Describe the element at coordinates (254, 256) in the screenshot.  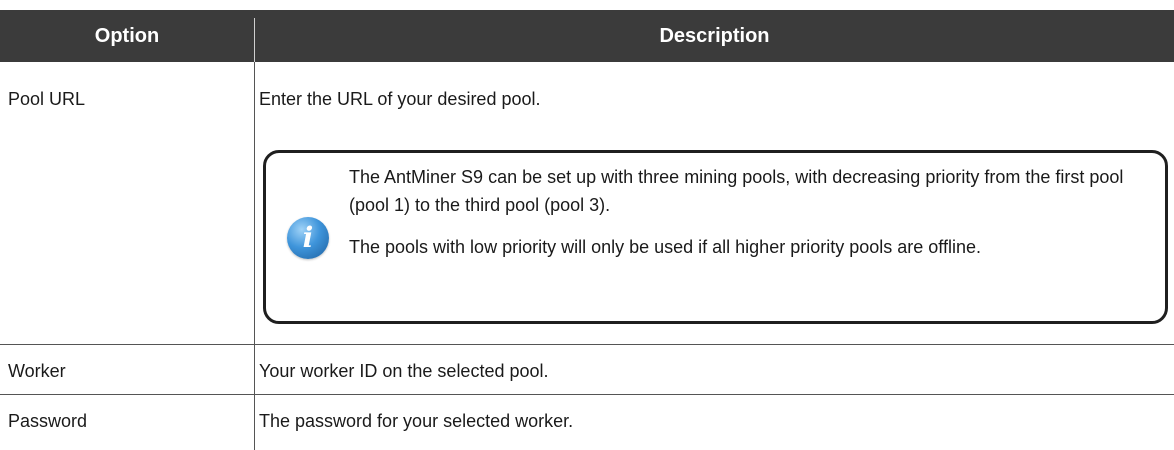
I see `column-divider` at that location.